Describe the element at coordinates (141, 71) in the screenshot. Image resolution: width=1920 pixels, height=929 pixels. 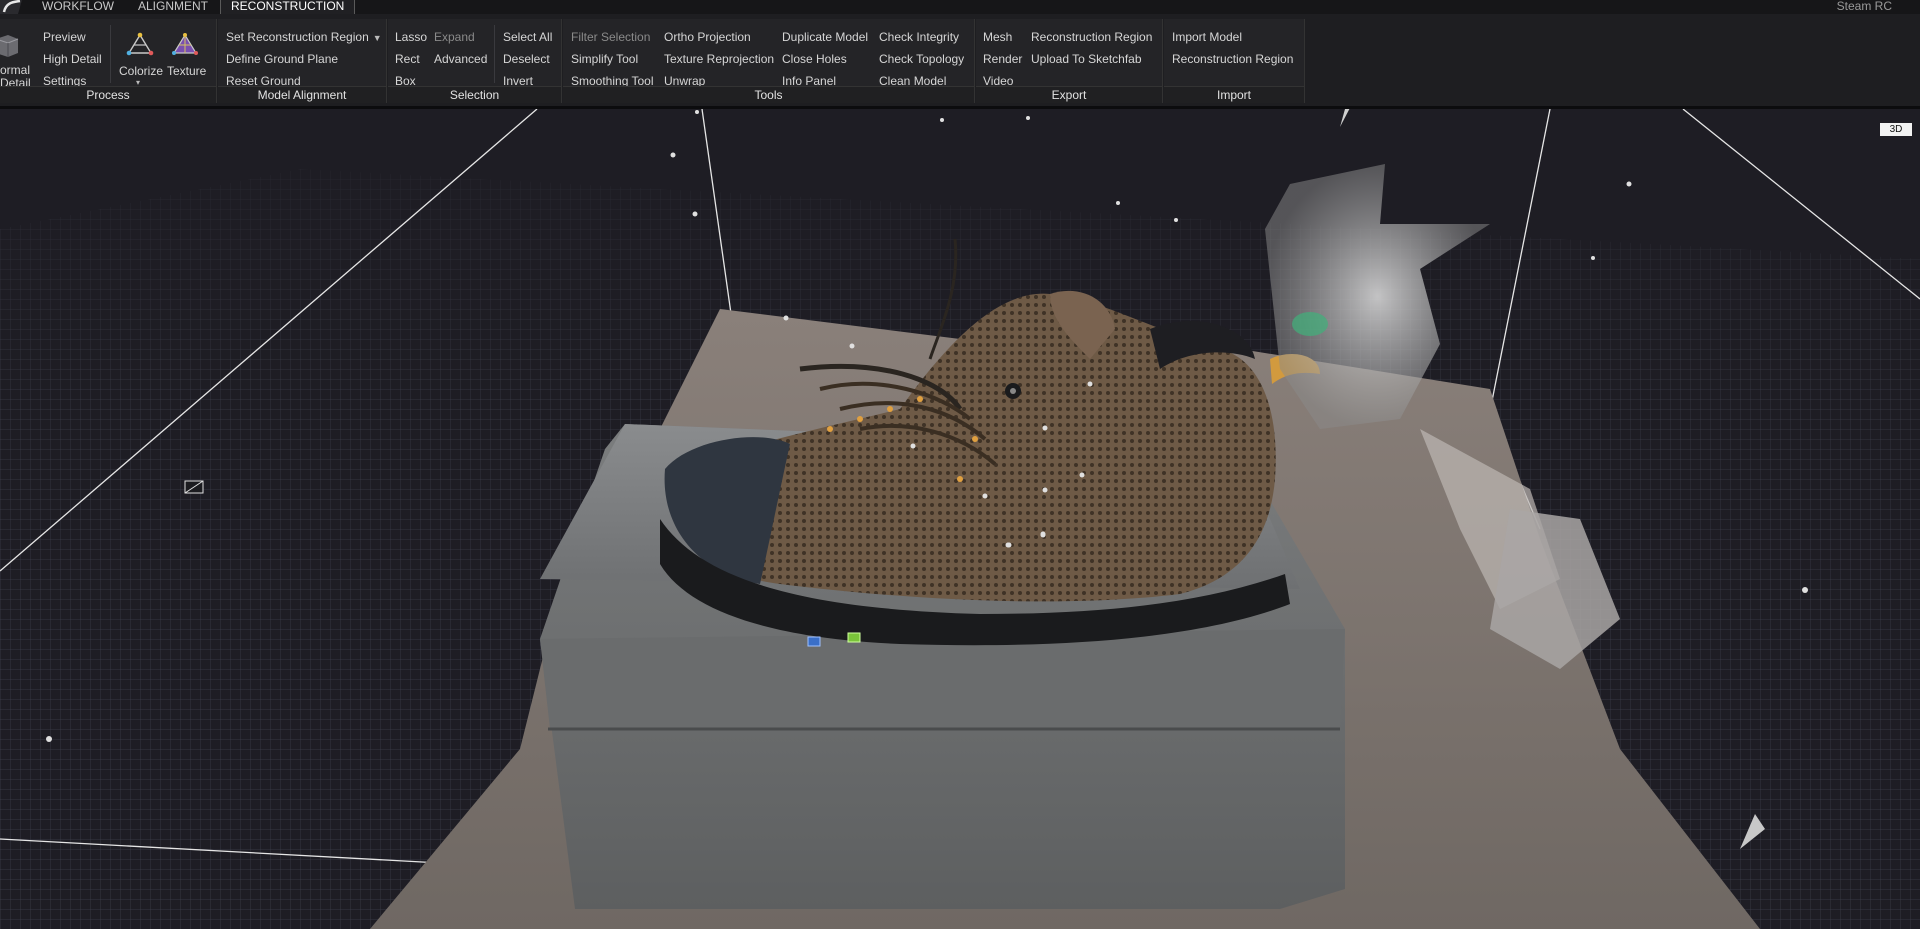
I see `colorize-button: Colorize` at that location.